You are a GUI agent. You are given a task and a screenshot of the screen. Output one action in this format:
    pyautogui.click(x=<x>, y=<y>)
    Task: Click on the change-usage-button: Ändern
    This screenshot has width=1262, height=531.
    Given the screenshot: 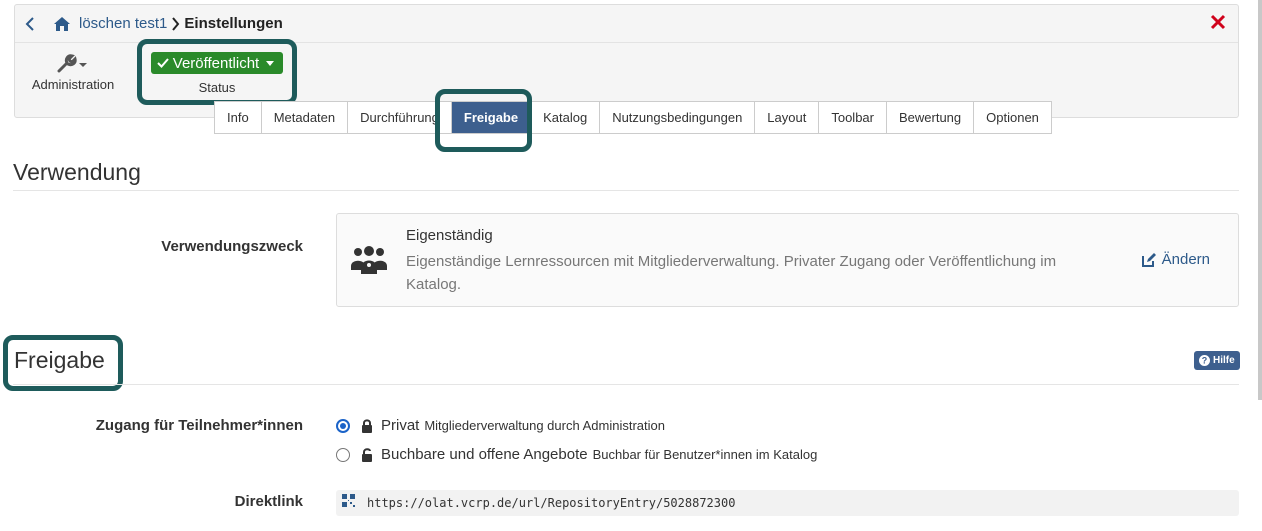 What is the action you would take?
    pyautogui.click(x=1175, y=259)
    